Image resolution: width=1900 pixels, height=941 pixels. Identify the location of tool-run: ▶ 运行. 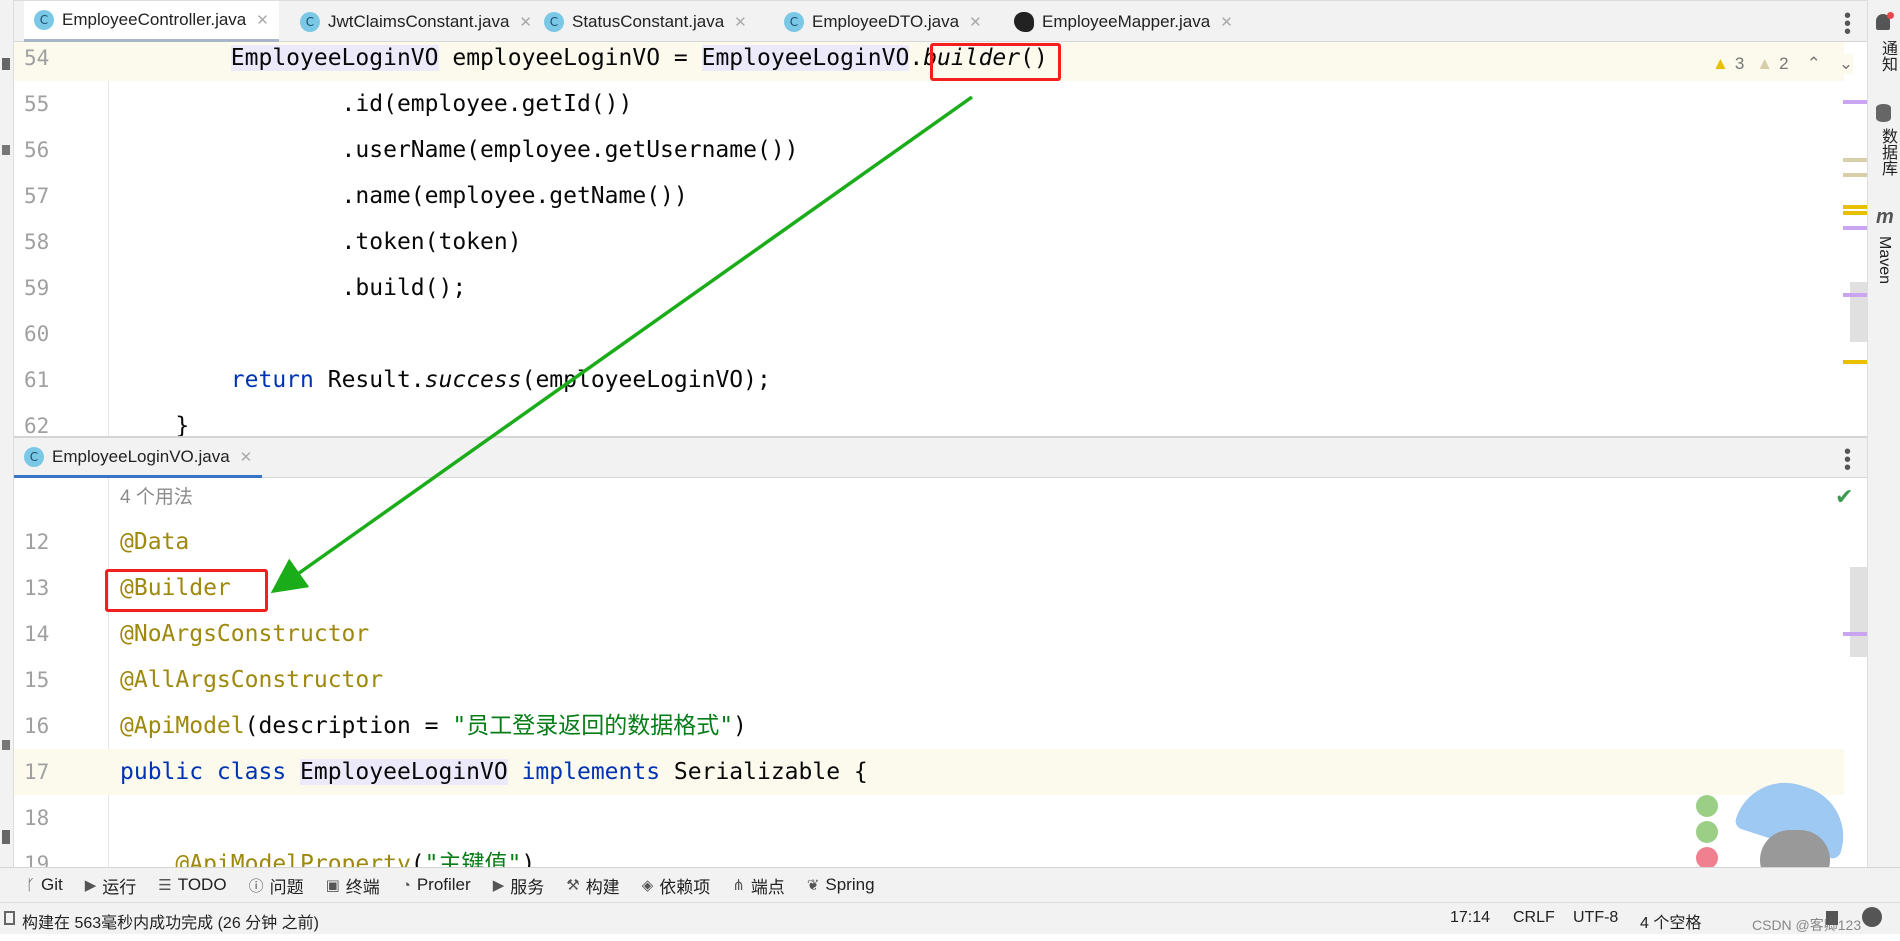
(111, 885).